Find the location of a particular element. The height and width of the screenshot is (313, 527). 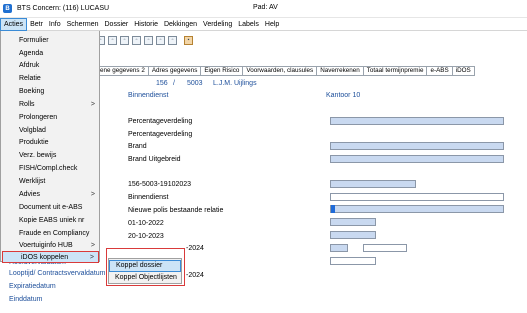

menu-betr: Betr is located at coordinates (36, 24).